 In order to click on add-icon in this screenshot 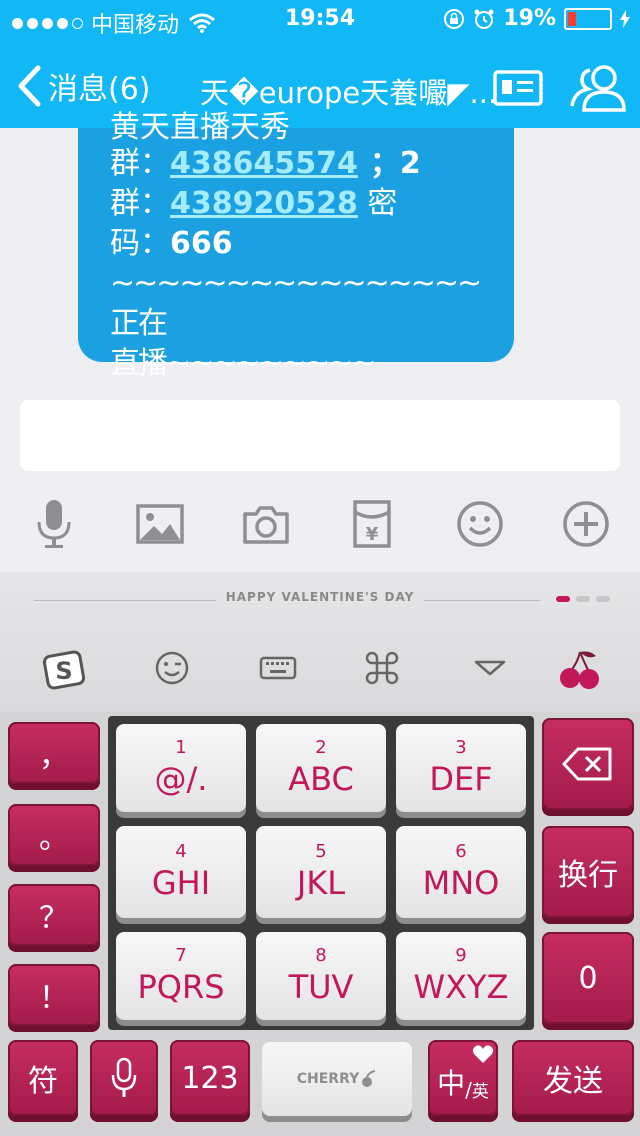, I will do `click(586, 524)`.